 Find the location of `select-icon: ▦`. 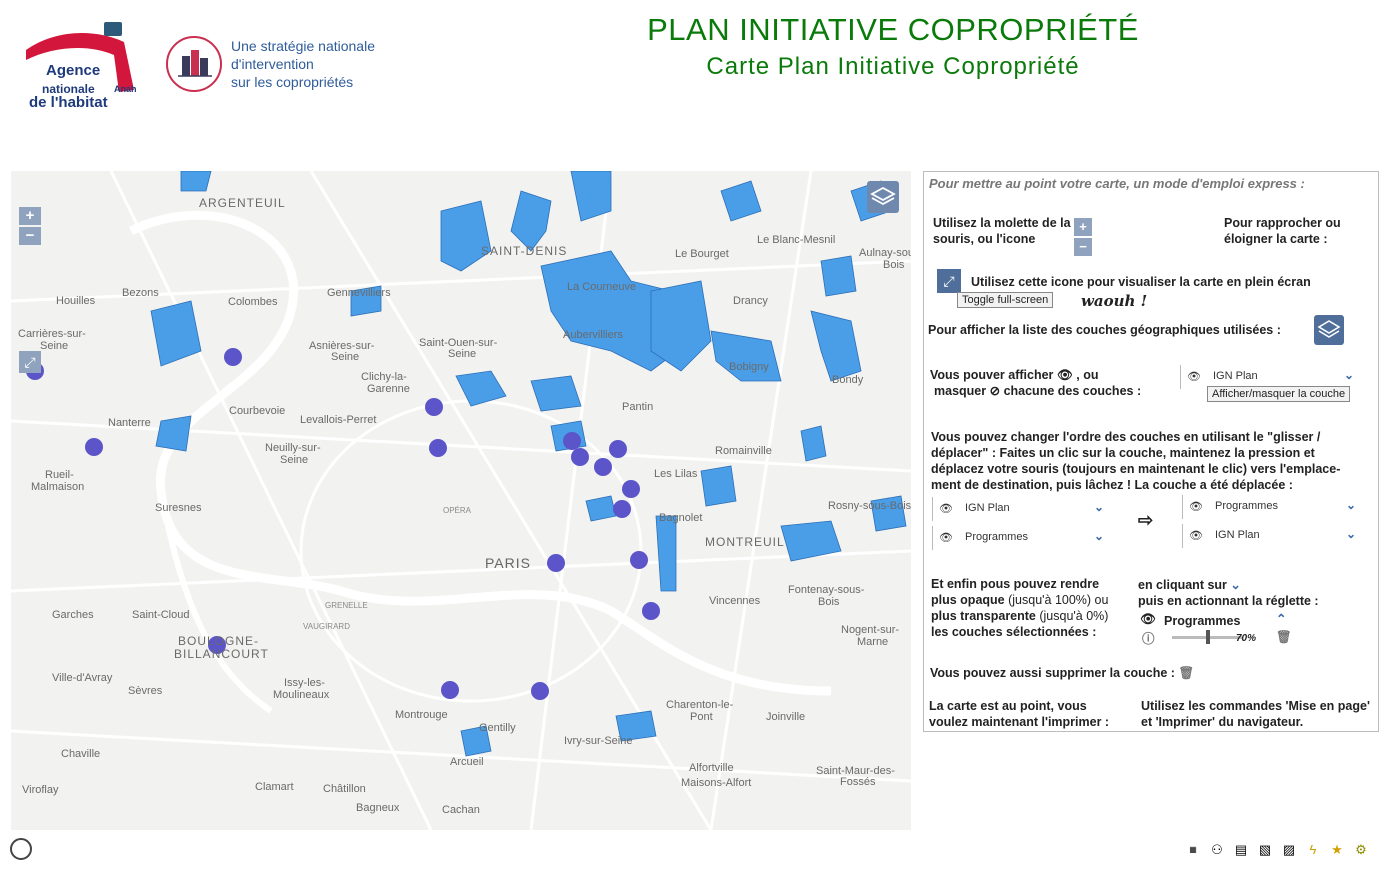

select-icon: ▦ is located at coordinates (1193, 850).